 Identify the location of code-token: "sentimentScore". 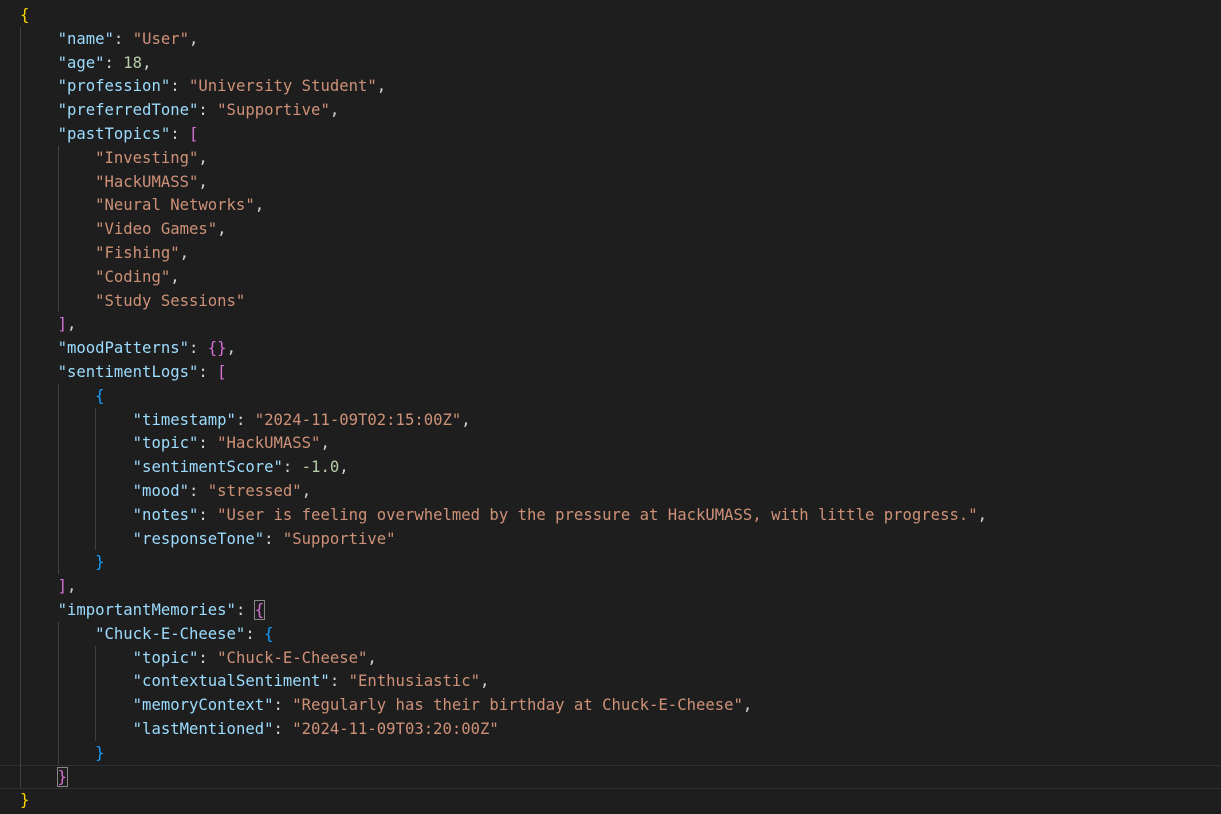
(207, 467).